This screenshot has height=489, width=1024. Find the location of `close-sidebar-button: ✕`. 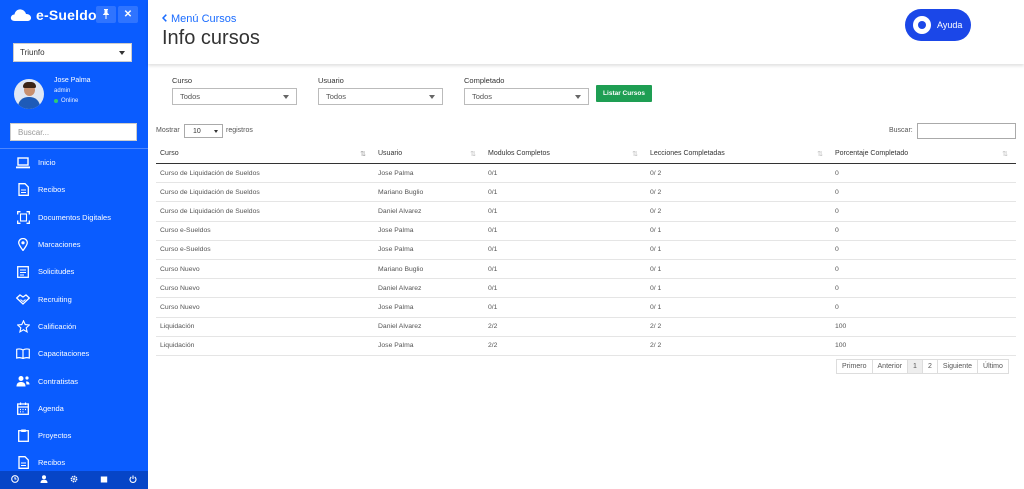

close-sidebar-button: ✕ is located at coordinates (128, 14).